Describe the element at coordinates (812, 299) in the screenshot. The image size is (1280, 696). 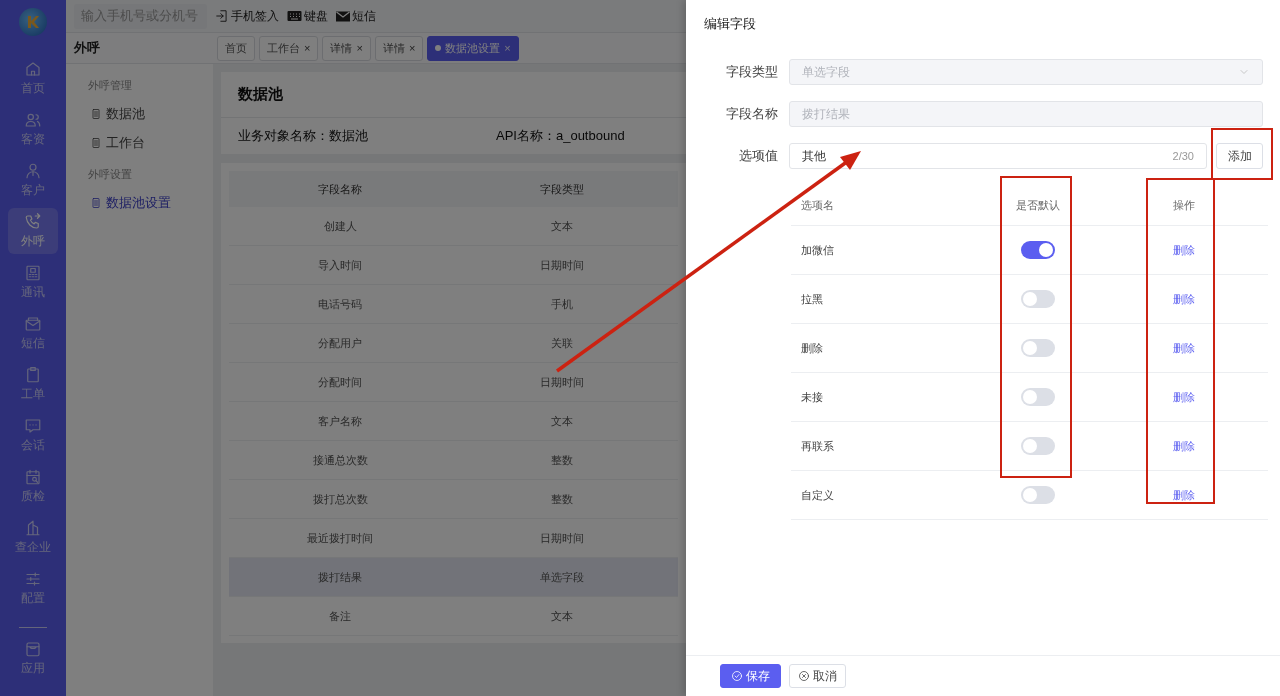
I see `option-name: 拉黑` at that location.